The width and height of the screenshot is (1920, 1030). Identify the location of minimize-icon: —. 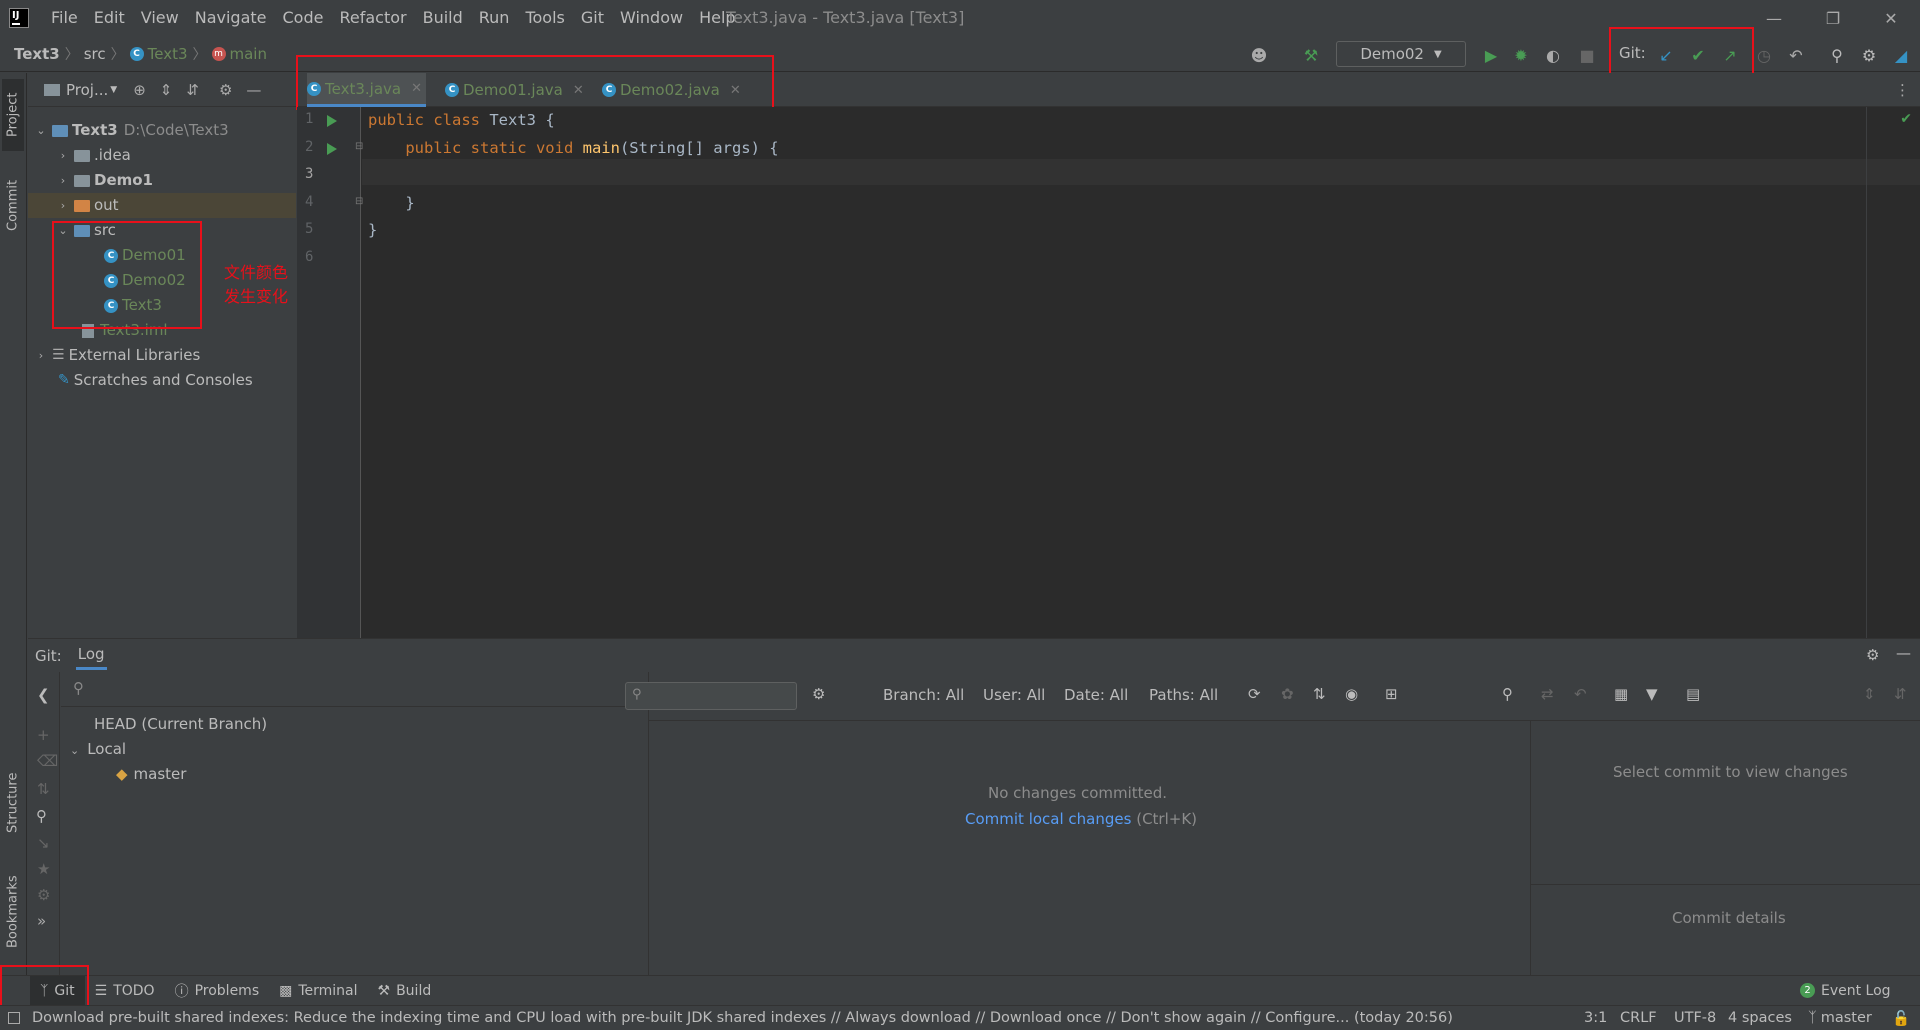
(1774, 18).